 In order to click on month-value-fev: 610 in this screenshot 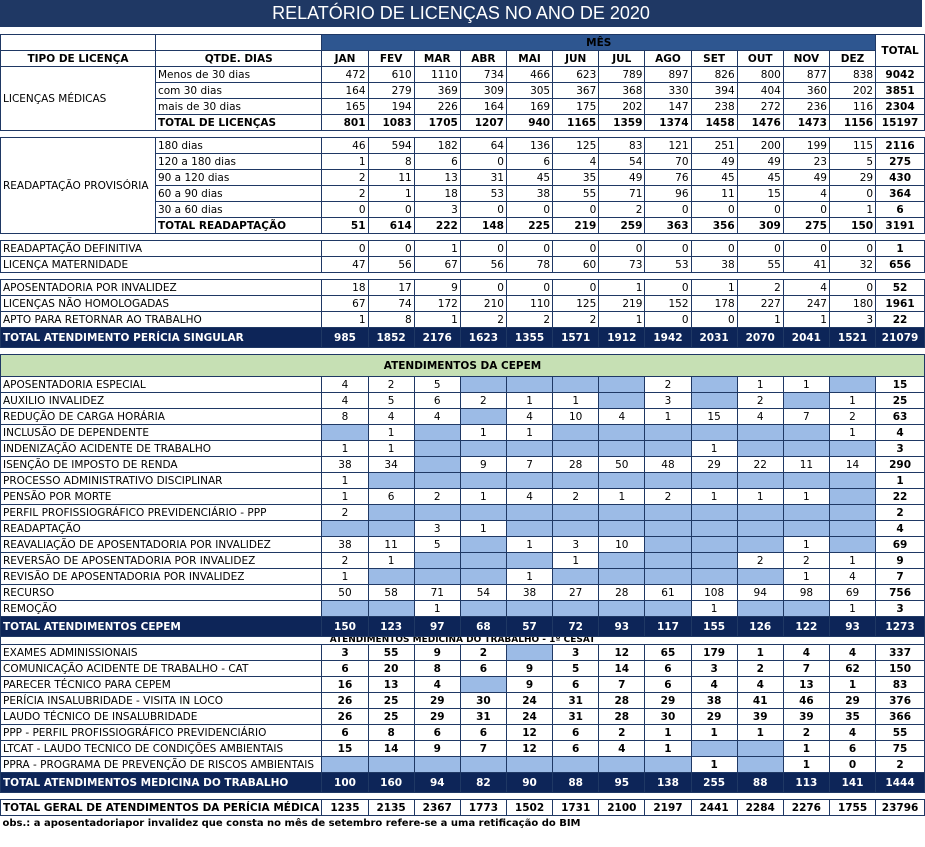, I will do `click(391, 74)`.